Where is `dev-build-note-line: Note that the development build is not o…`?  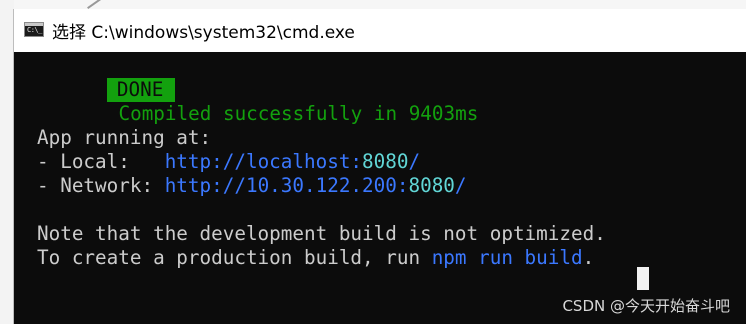
dev-build-note-line: Note that the development build is not o… is located at coordinates (321, 233).